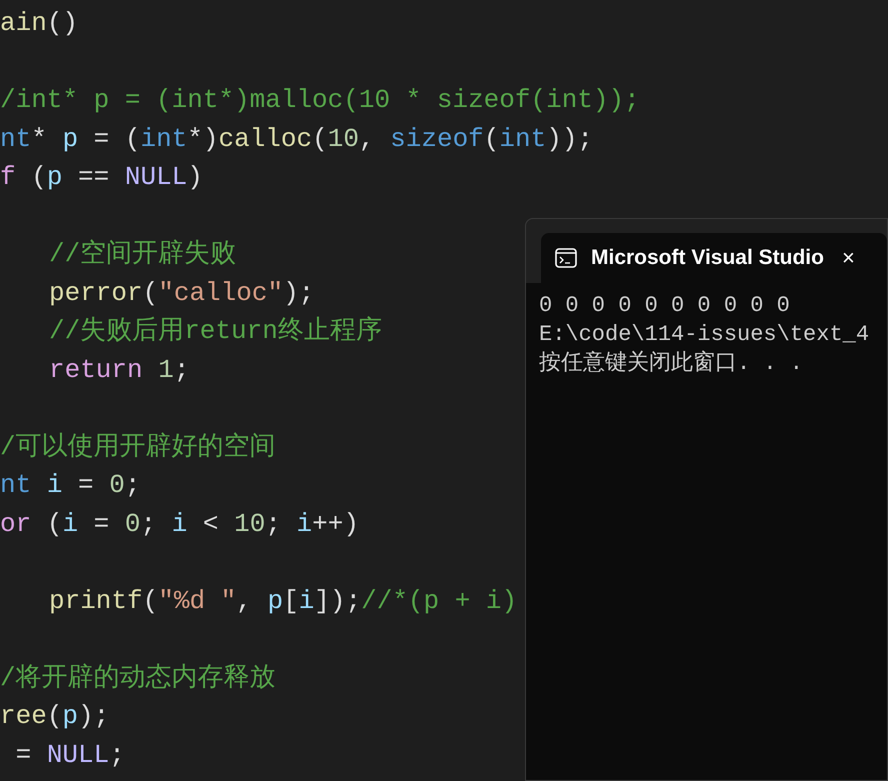 The image size is (888, 781). Describe the element at coordinates (142, 254) in the screenshot. I see `code-comment: //空间开辟失败` at that location.